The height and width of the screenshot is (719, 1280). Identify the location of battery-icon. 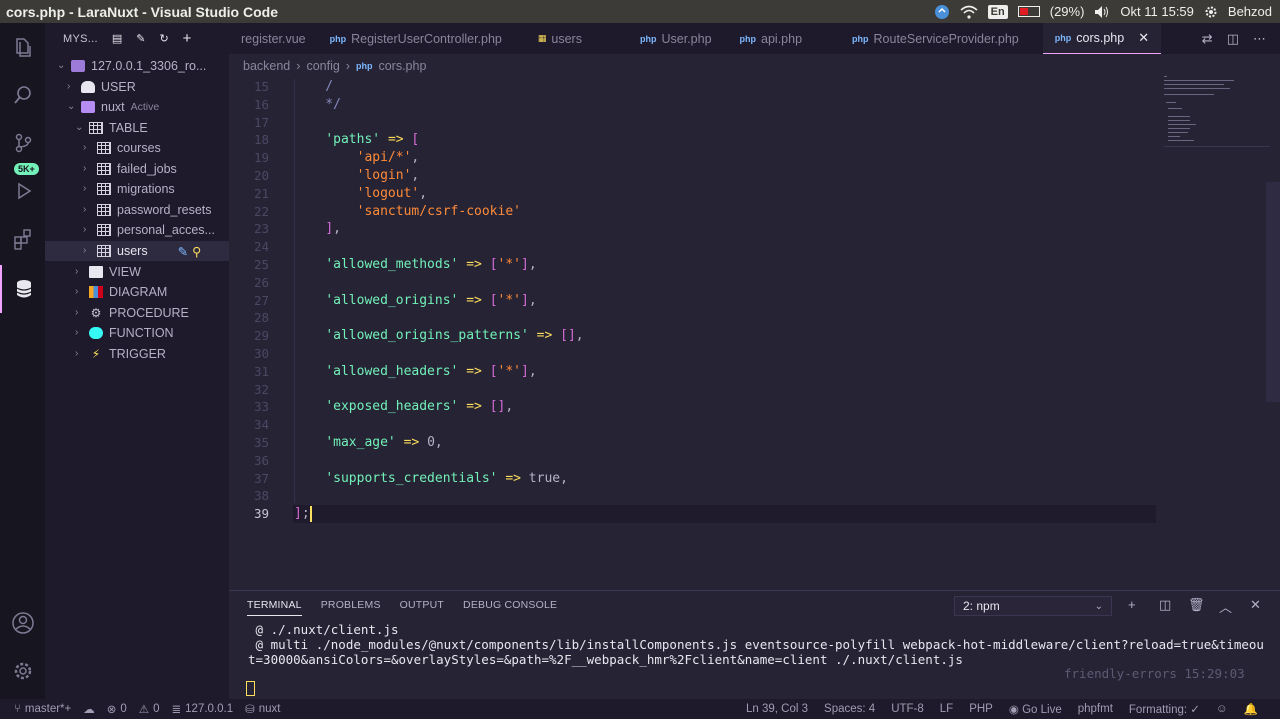
(1028, 11).